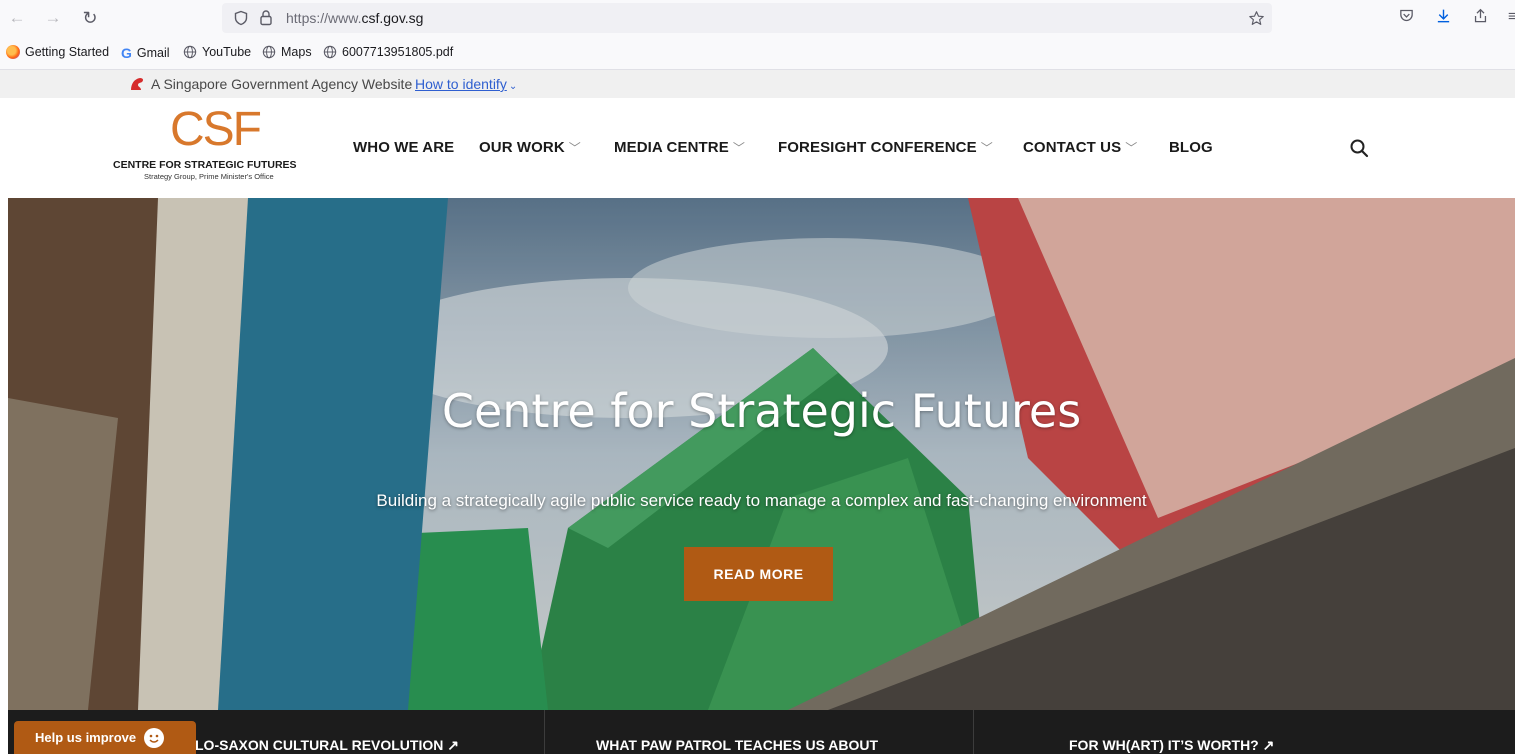 The height and width of the screenshot is (754, 1515). What do you see at coordinates (287, 52) in the screenshot?
I see `bookmark-maps: Maps` at bounding box center [287, 52].